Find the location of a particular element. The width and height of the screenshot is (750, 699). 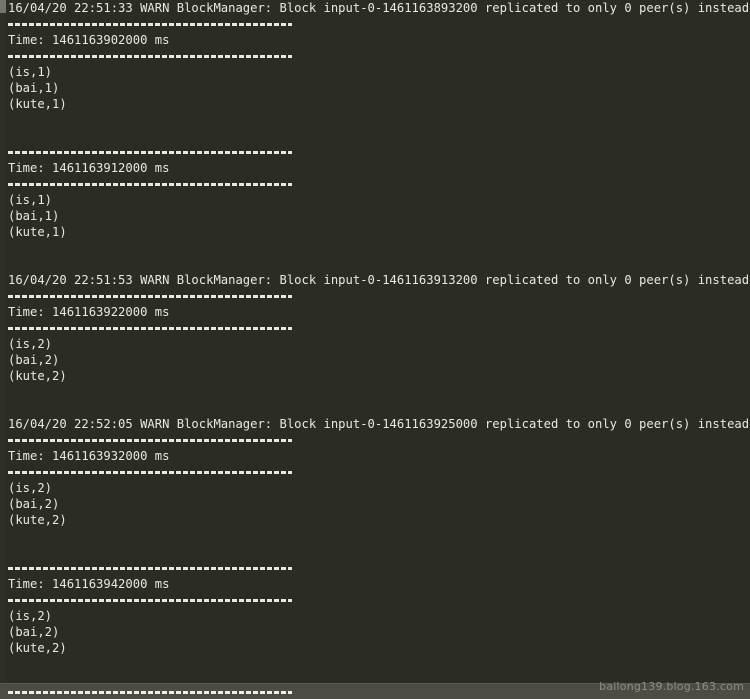

batch-time-line: Time: 1461163922000 ms is located at coordinates (89, 312).